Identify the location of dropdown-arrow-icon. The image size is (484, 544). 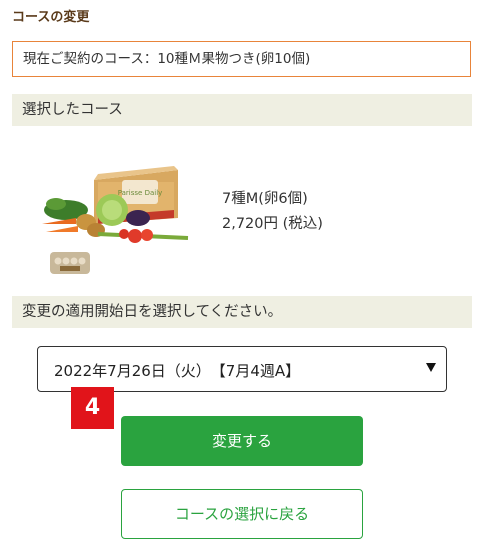
(431, 367).